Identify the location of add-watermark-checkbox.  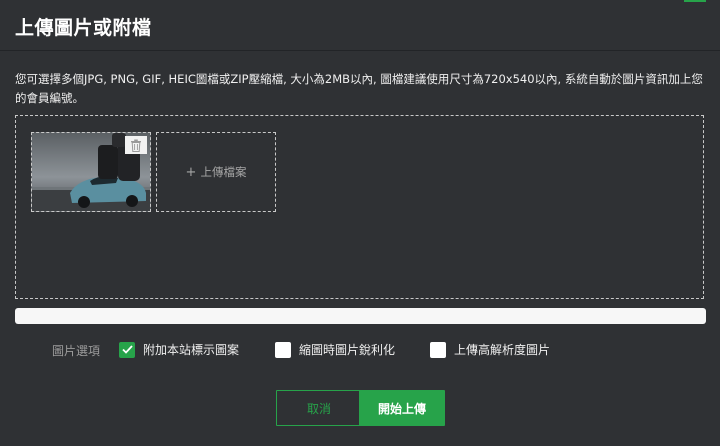
(127, 349).